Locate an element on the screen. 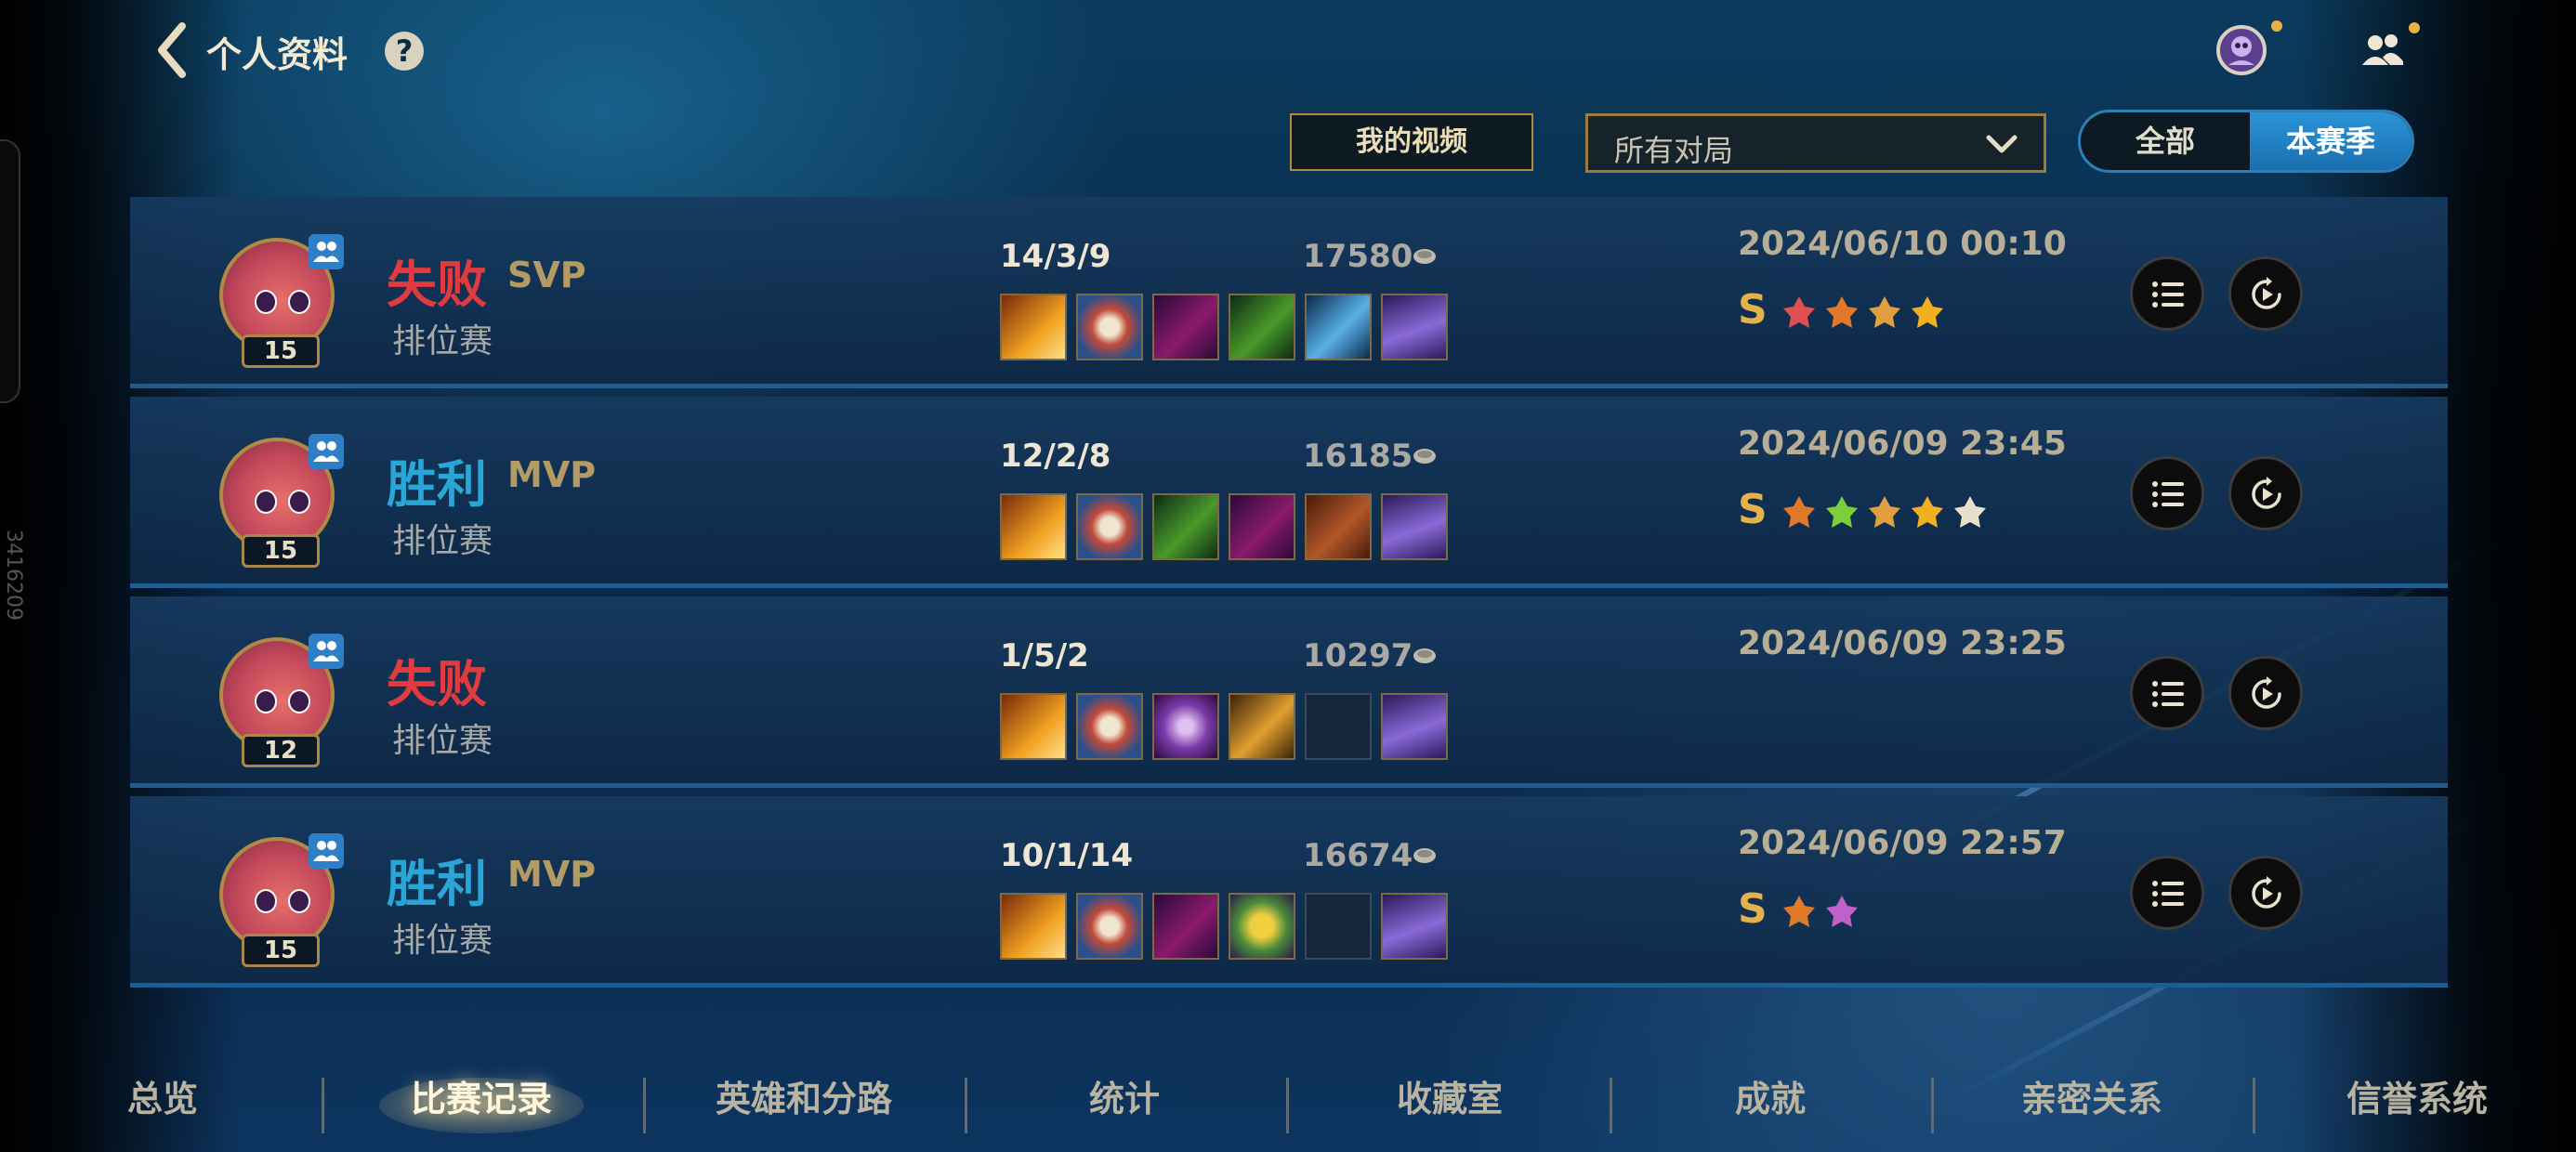  item-orb-icon is located at coordinates (1185, 726).